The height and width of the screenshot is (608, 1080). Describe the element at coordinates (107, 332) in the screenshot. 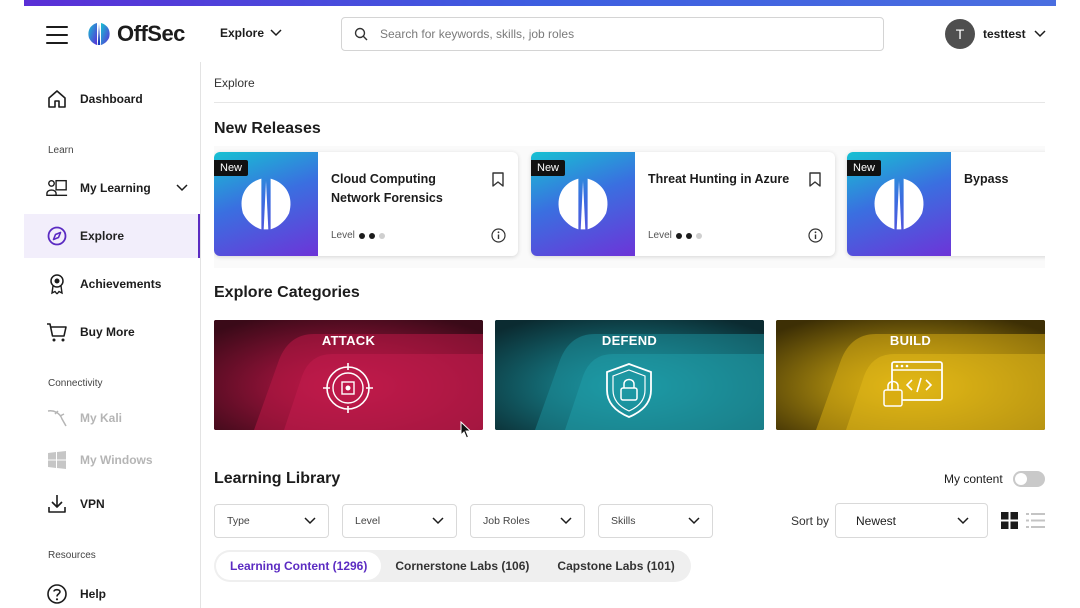

I see `sidebar-item-label: Buy More` at that location.